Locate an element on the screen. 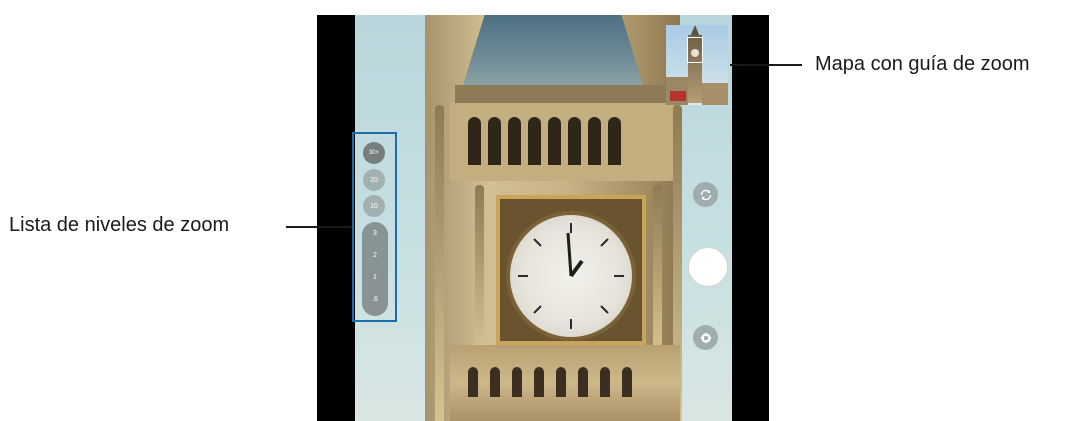  zoom-level-list: 30× 20 10 3 2 1 .6 is located at coordinates (375, 229).